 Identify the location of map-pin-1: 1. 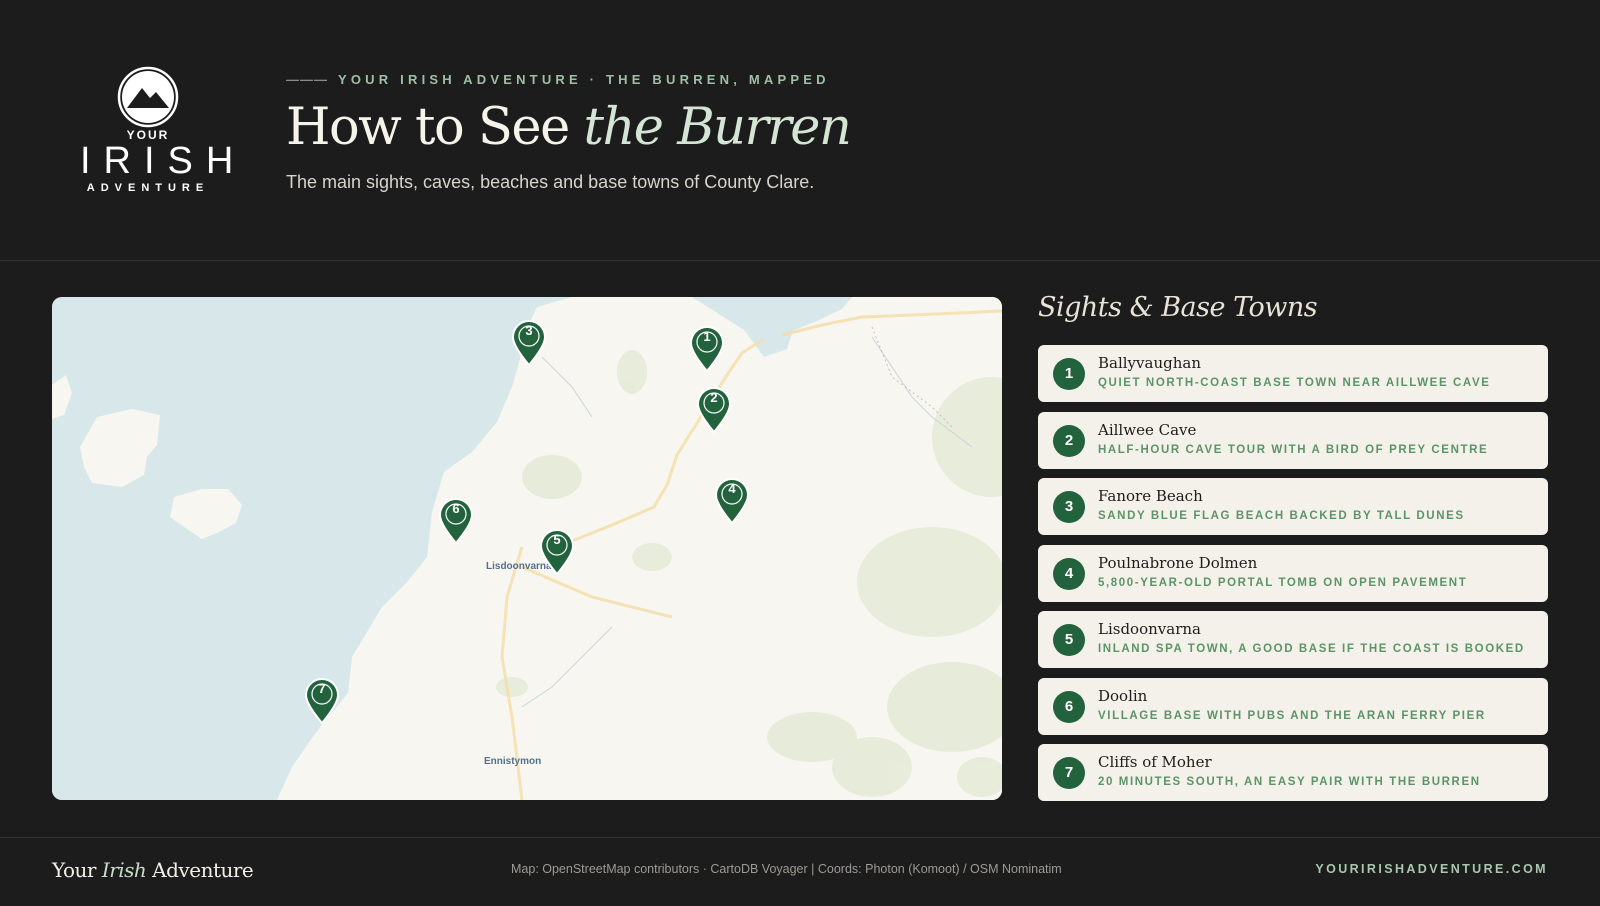
(707, 349).